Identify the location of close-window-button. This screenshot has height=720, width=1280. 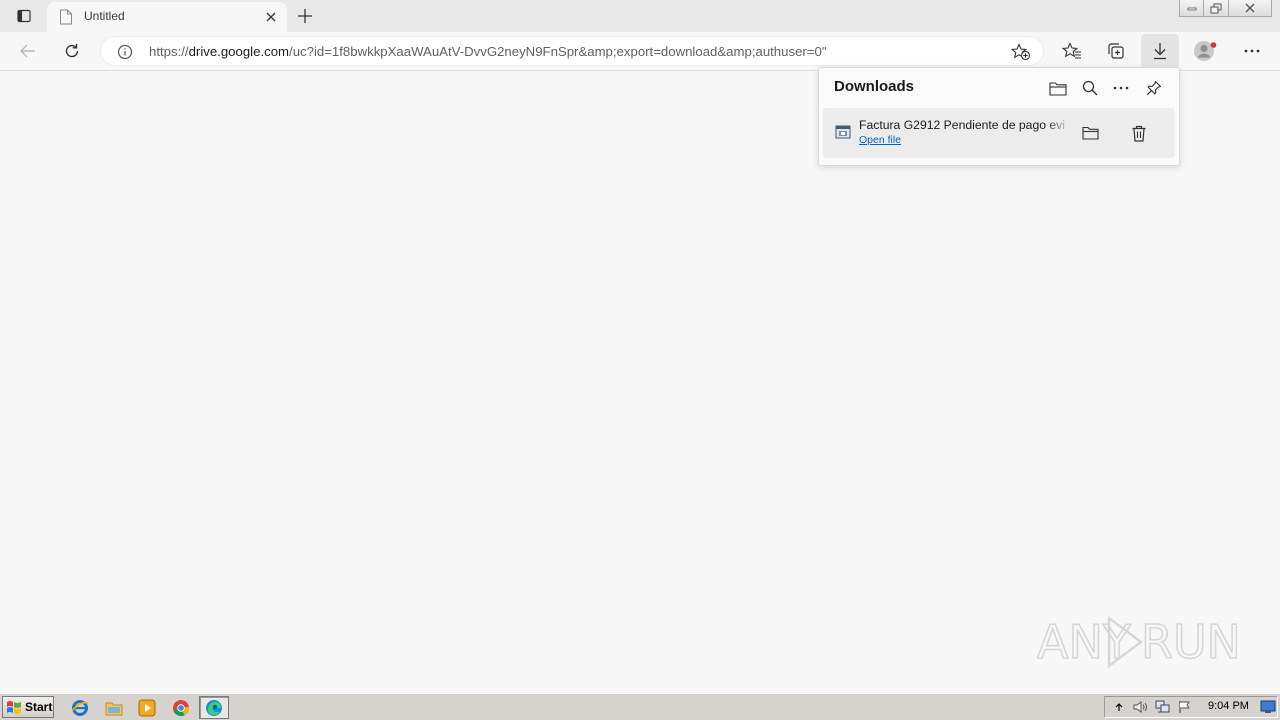
(1250, 8).